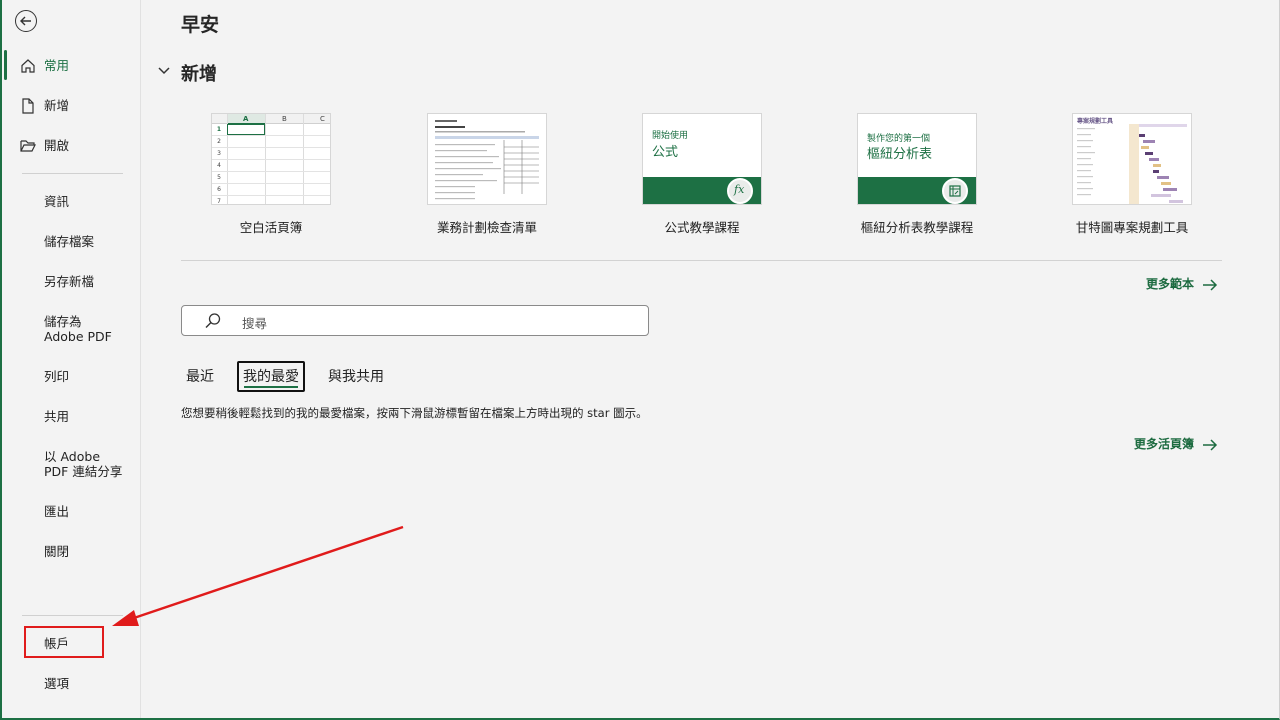 The image size is (1280, 720). I want to click on sidebar-item-label: 常用, so click(57, 65).